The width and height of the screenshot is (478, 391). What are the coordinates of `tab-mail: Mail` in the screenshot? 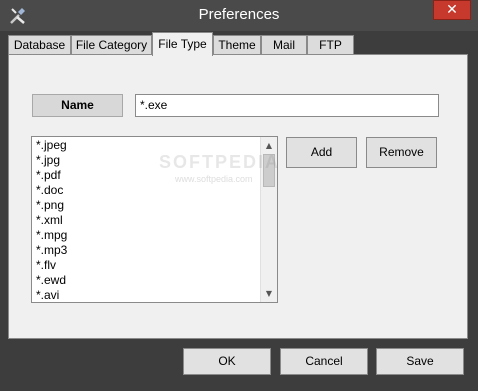 It's located at (284, 45).